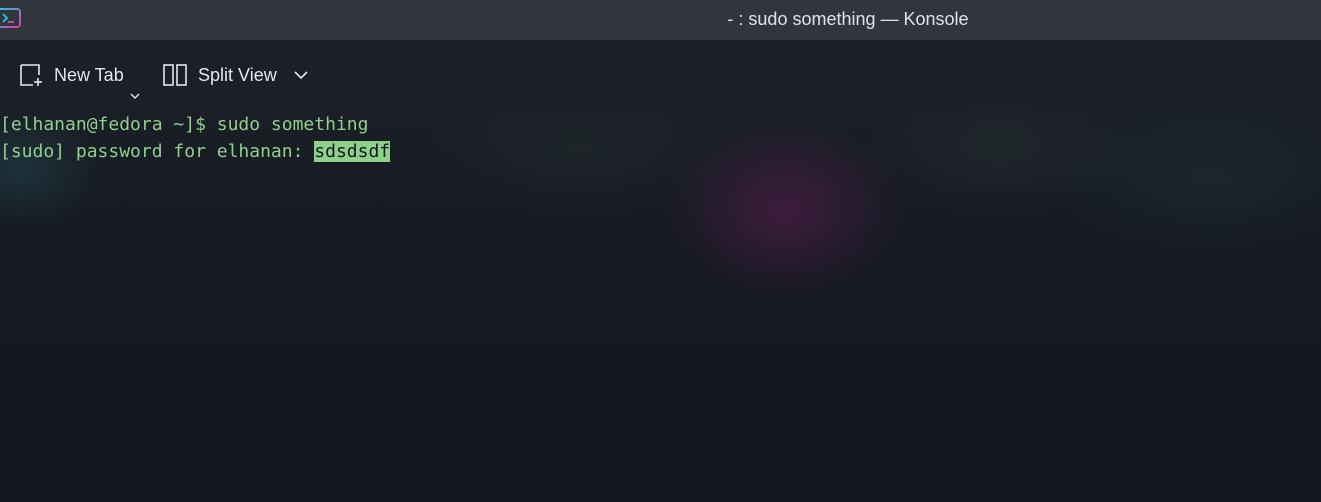 This screenshot has width=1321, height=502. I want to click on terminal-line-password: [sudo] password for elhanan: sdsdsdf, so click(195, 152).